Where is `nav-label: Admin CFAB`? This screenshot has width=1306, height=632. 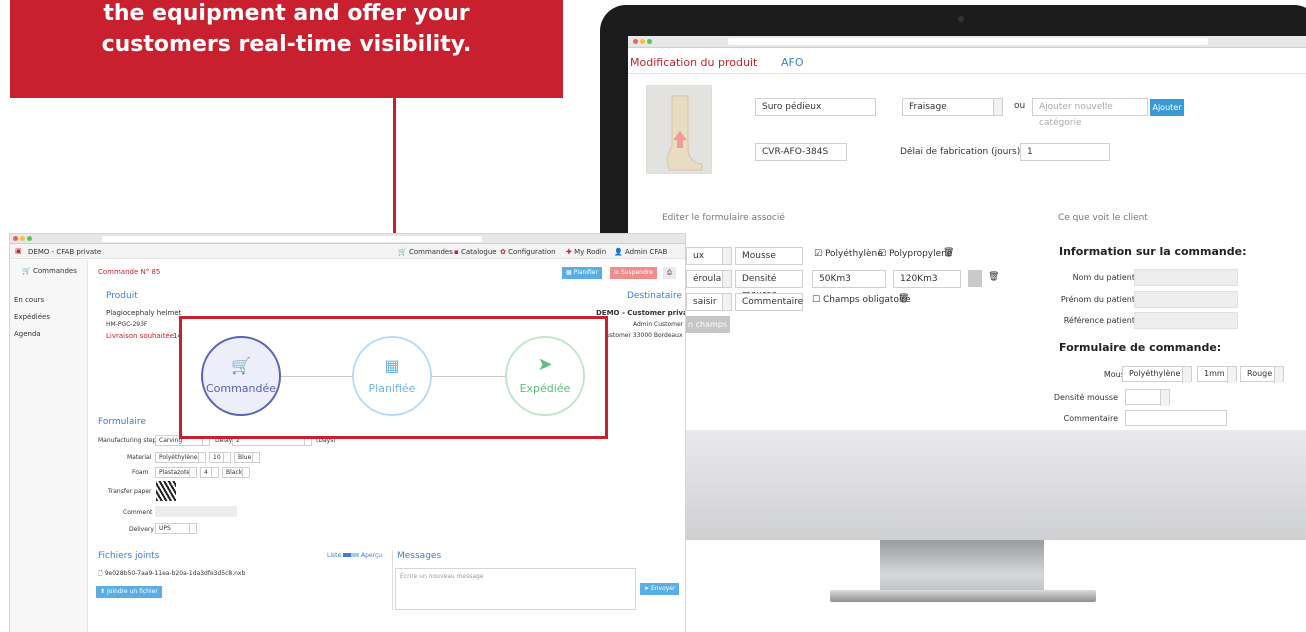 nav-label: Admin CFAB is located at coordinates (646, 252).